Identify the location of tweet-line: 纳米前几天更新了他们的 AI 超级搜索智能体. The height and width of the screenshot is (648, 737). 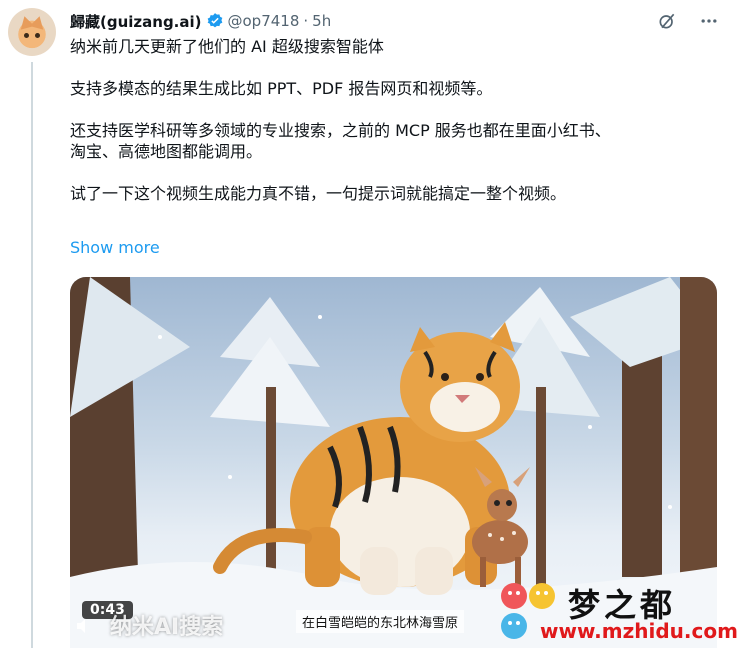
(227, 46).